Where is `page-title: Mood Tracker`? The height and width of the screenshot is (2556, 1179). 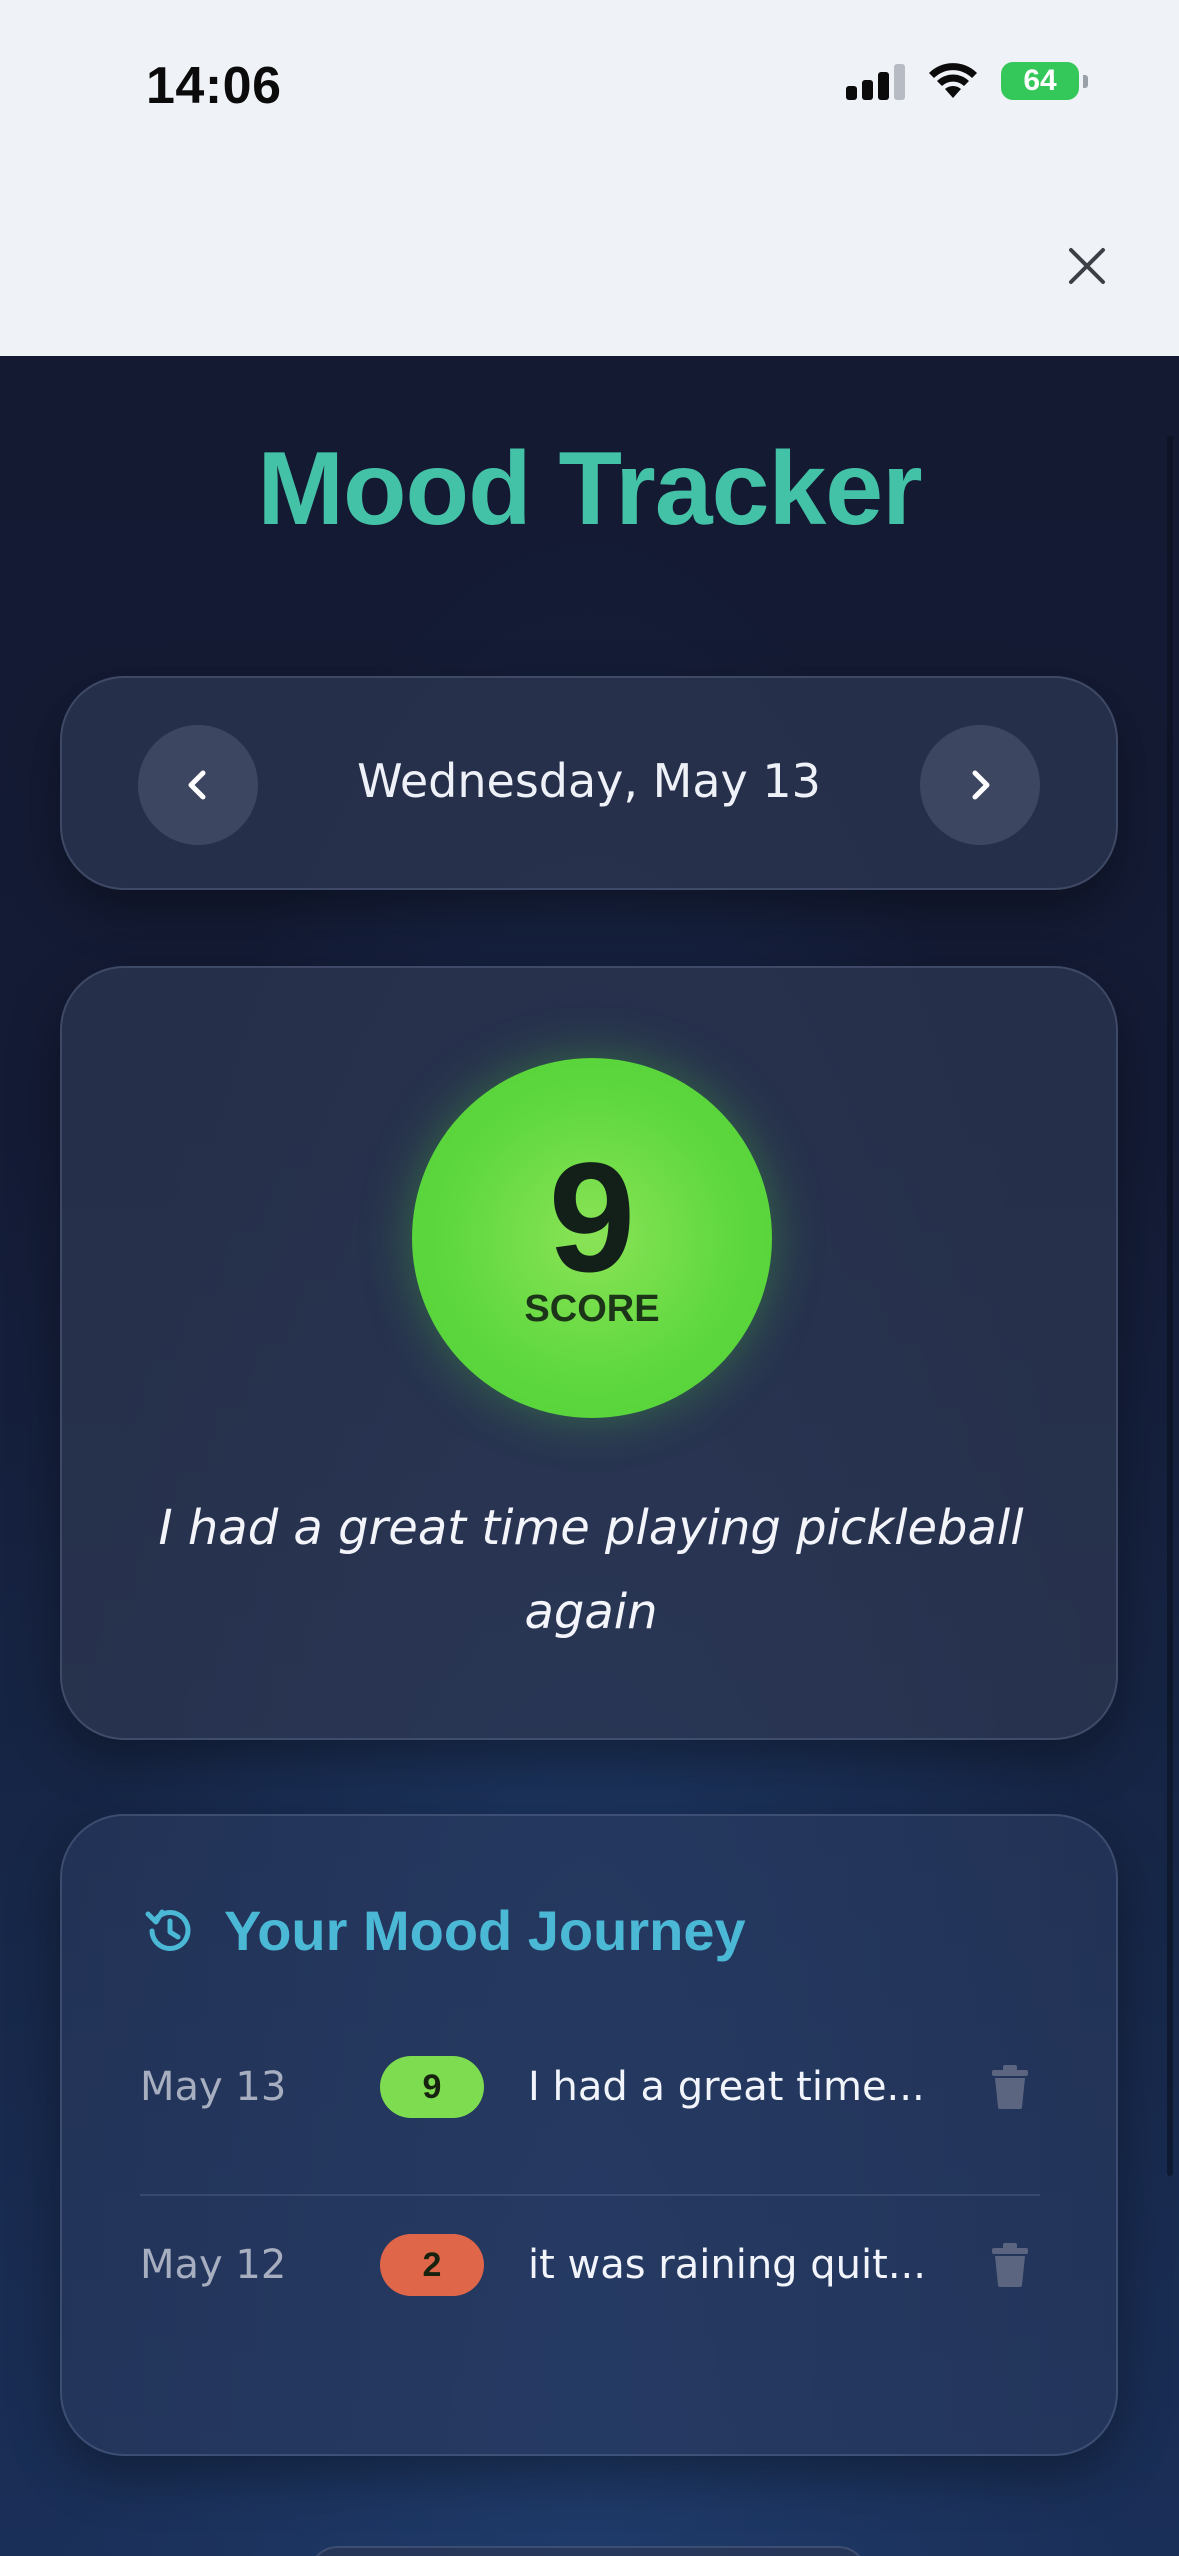
page-title: Mood Tracker is located at coordinates (589, 489).